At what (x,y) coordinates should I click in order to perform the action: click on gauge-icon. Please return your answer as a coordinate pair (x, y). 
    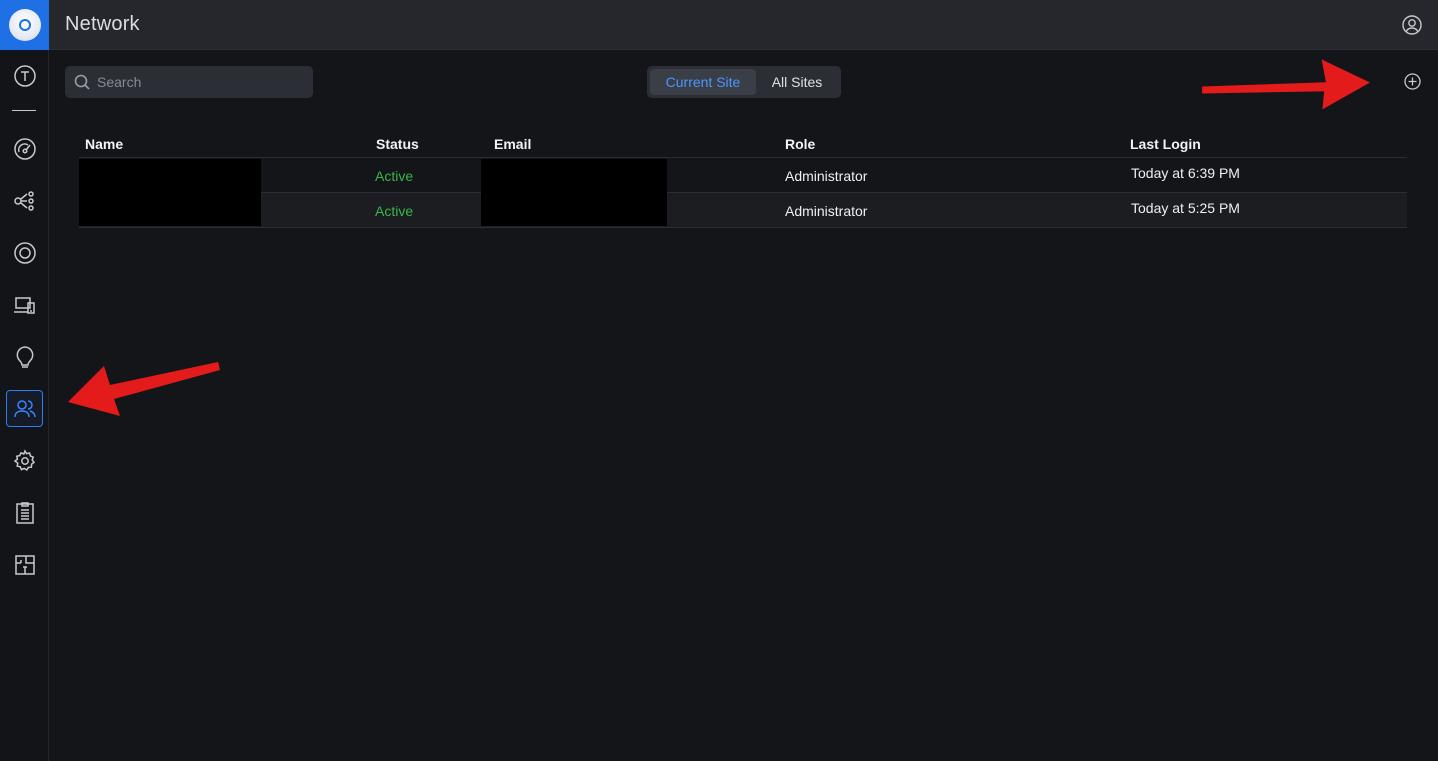
    Looking at the image, I should click on (24, 148).